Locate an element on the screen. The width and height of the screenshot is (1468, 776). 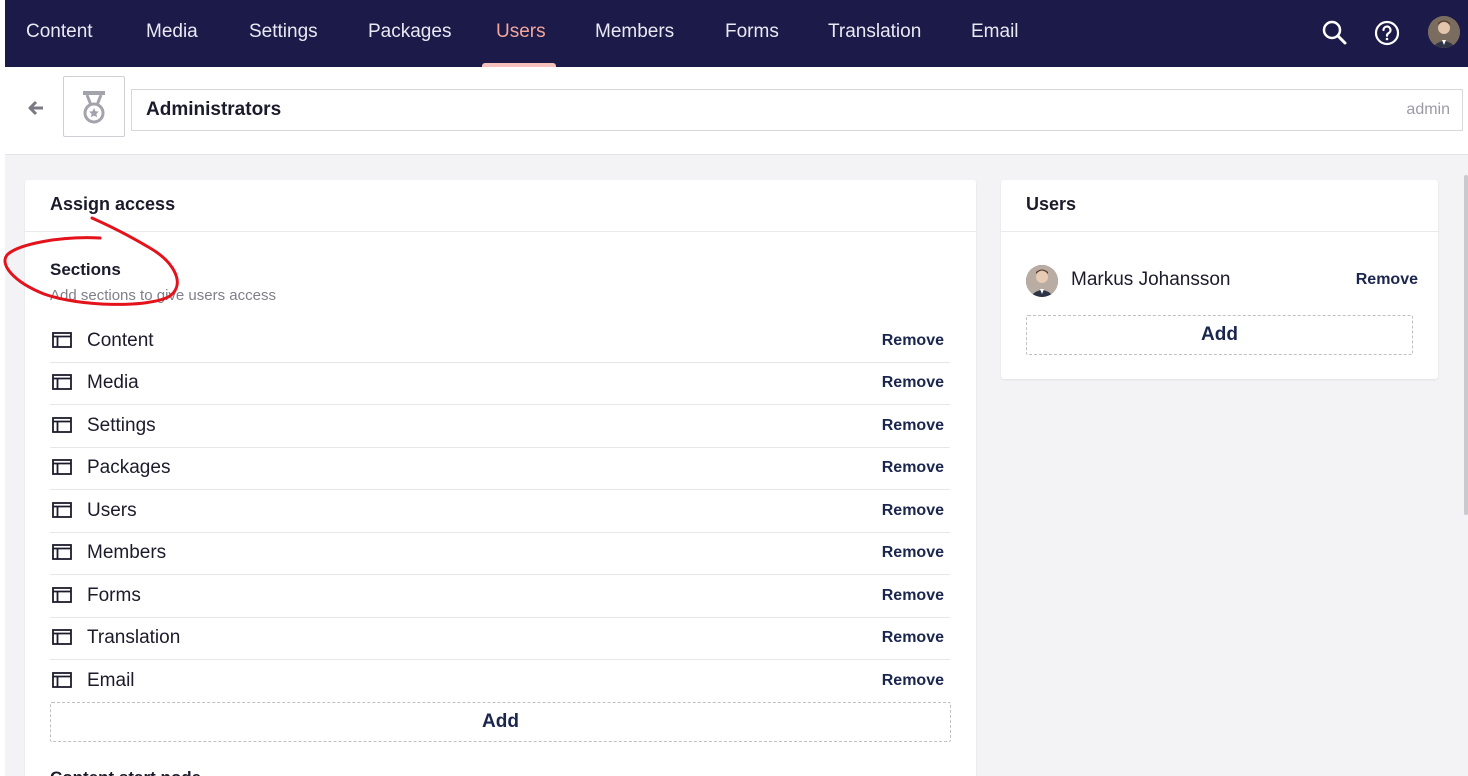
scrollbar is located at coordinates (1466, 345).